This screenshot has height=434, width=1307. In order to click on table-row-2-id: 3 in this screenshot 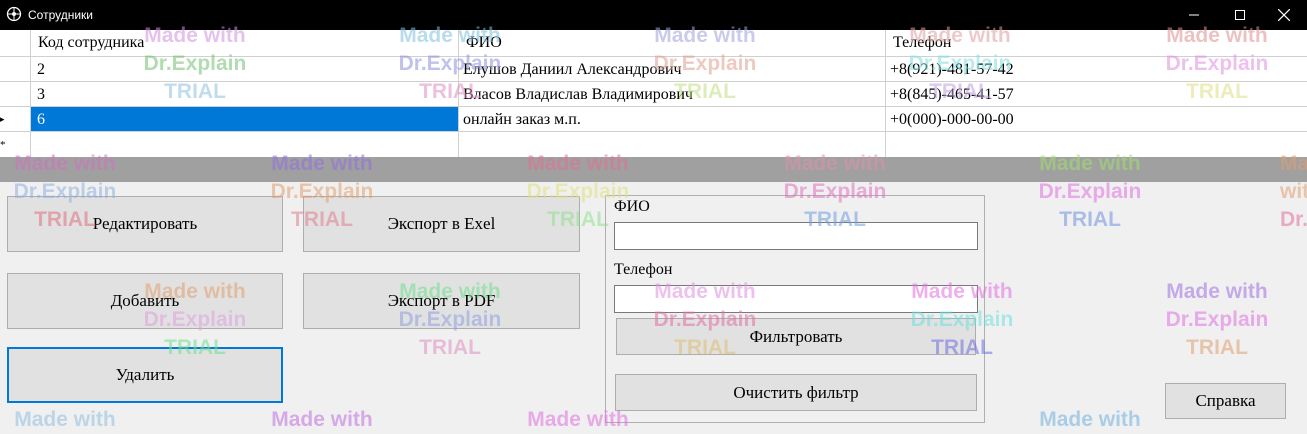, I will do `click(41, 95)`.